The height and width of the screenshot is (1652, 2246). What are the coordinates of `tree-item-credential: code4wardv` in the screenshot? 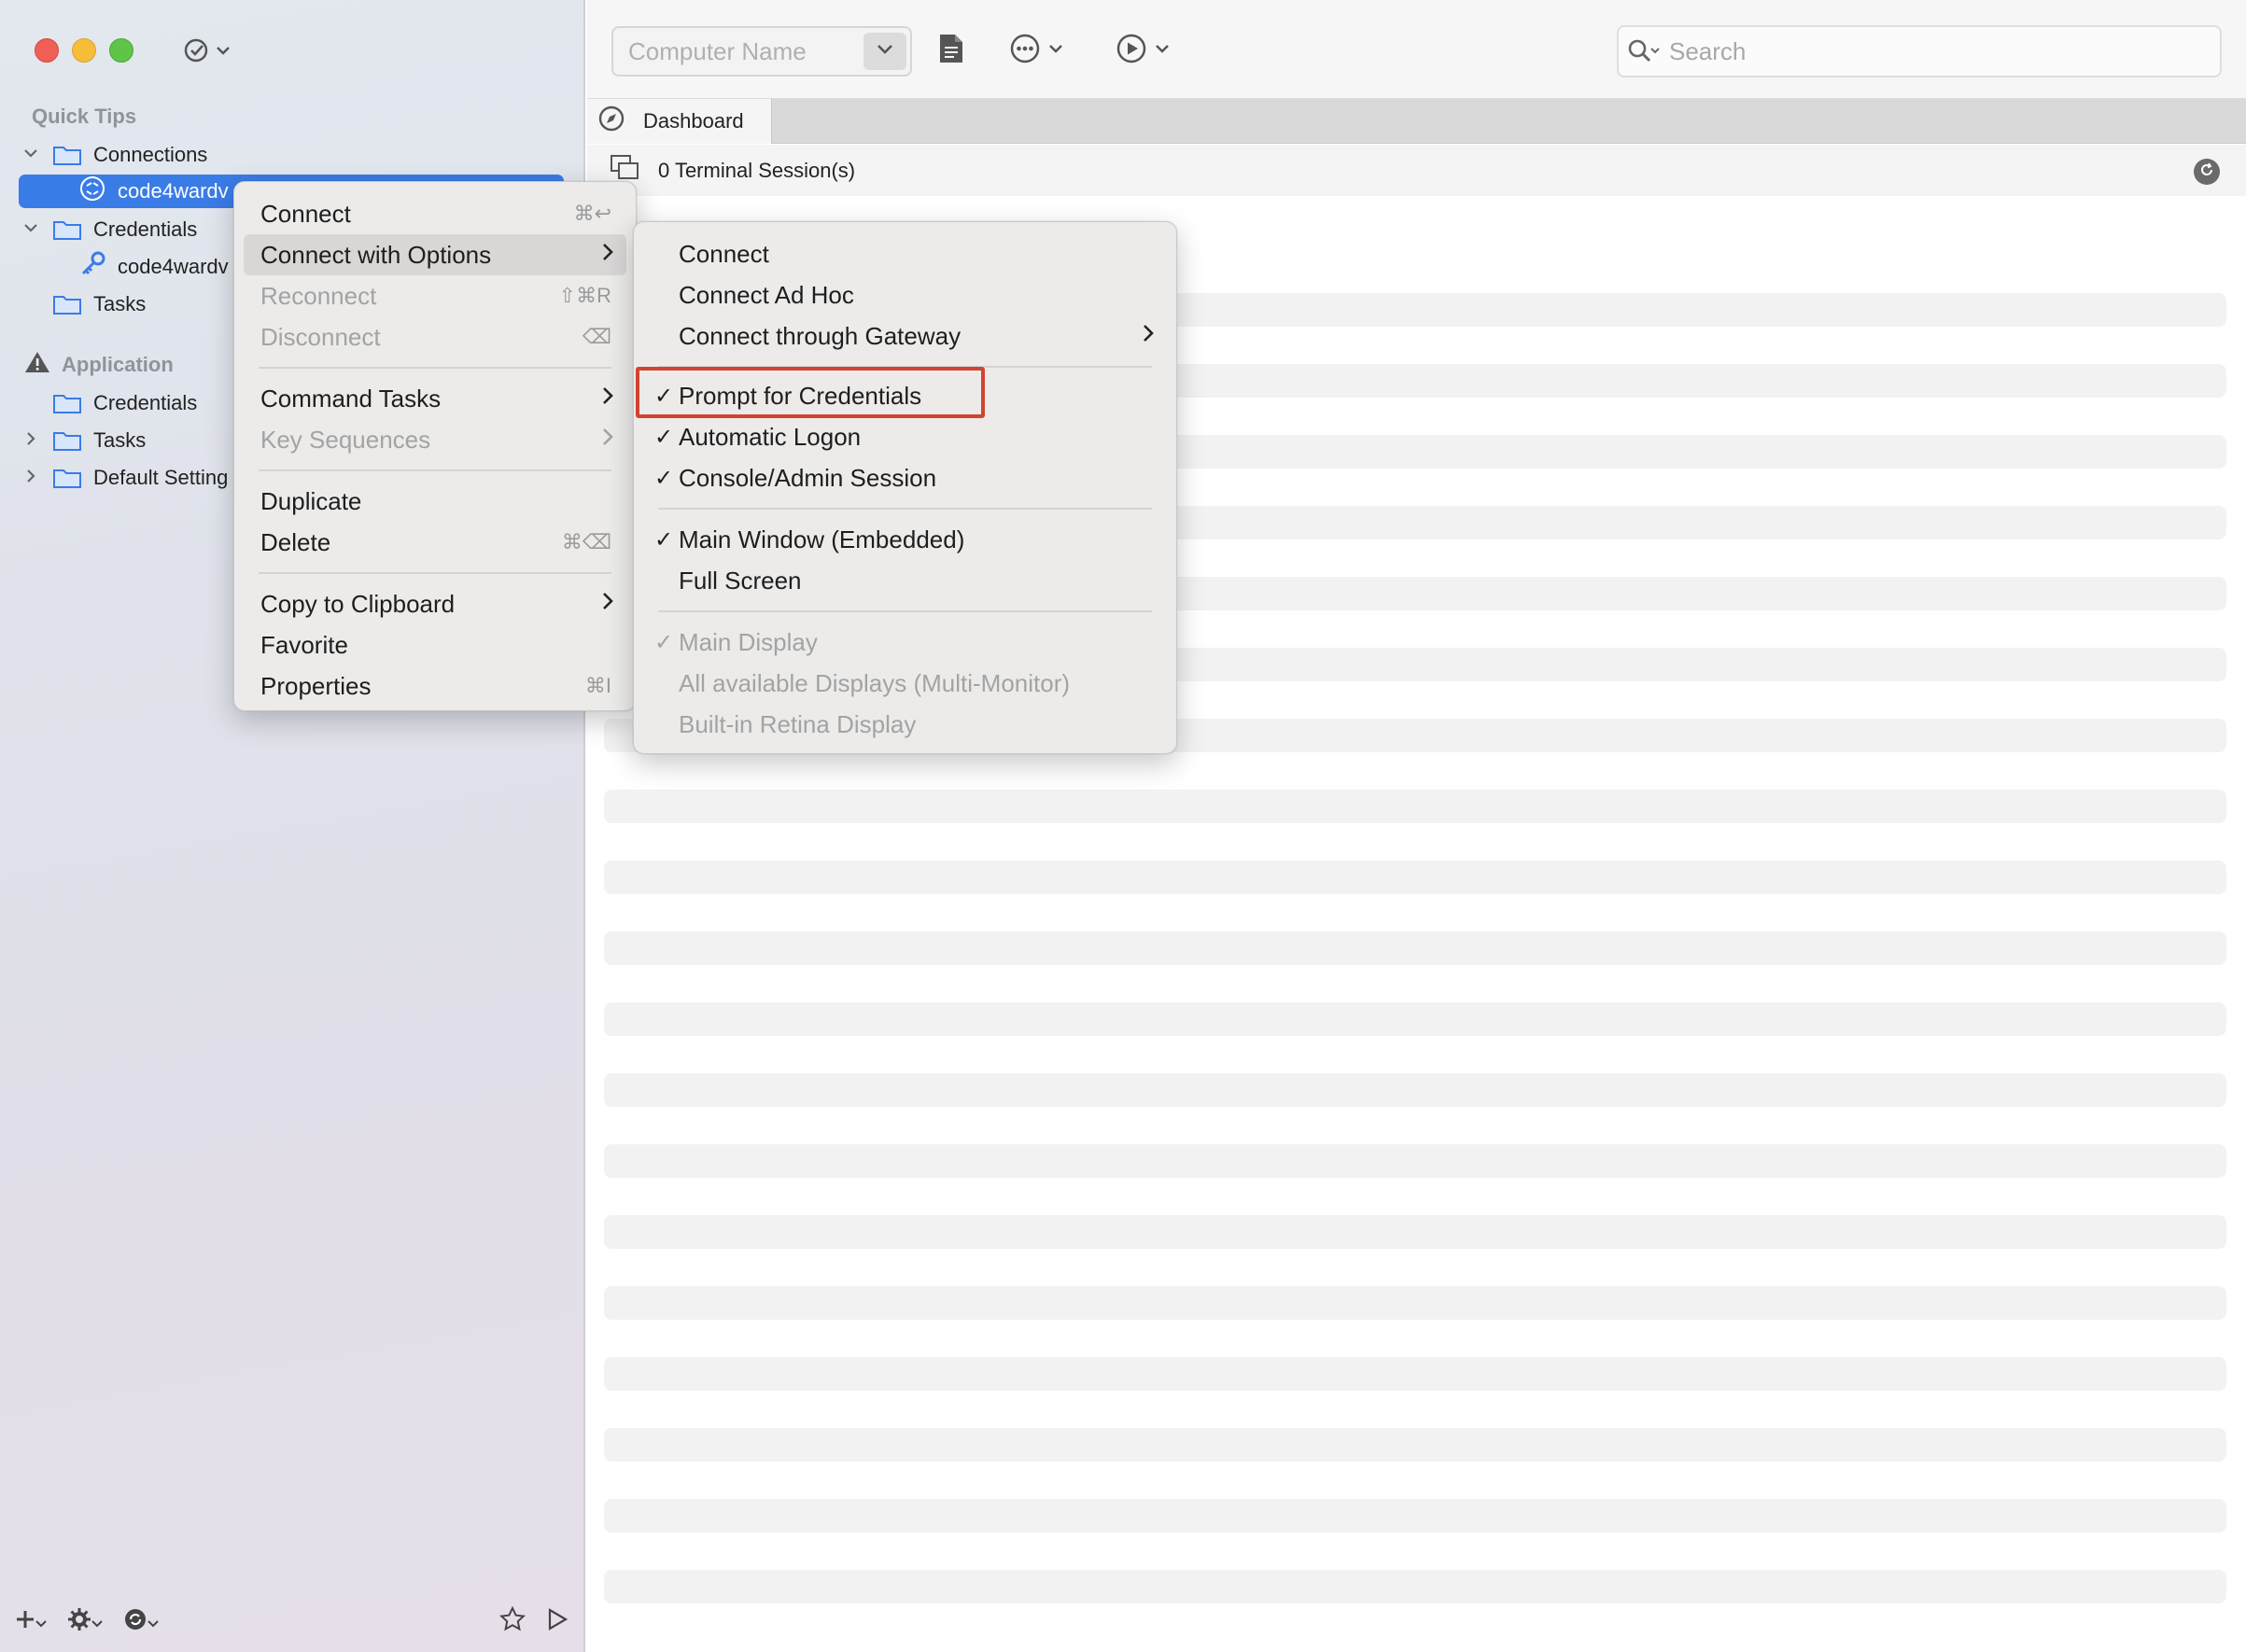 It's located at (139, 267).